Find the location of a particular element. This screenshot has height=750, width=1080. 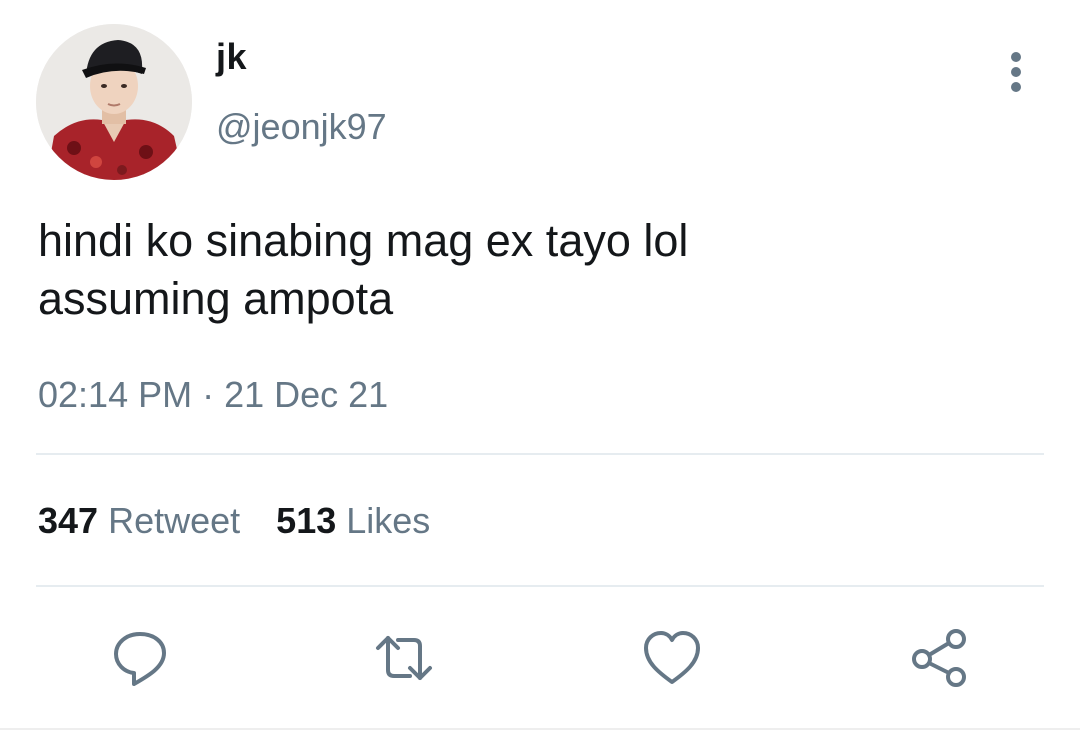

likes-count: 513 is located at coordinates (306, 520).